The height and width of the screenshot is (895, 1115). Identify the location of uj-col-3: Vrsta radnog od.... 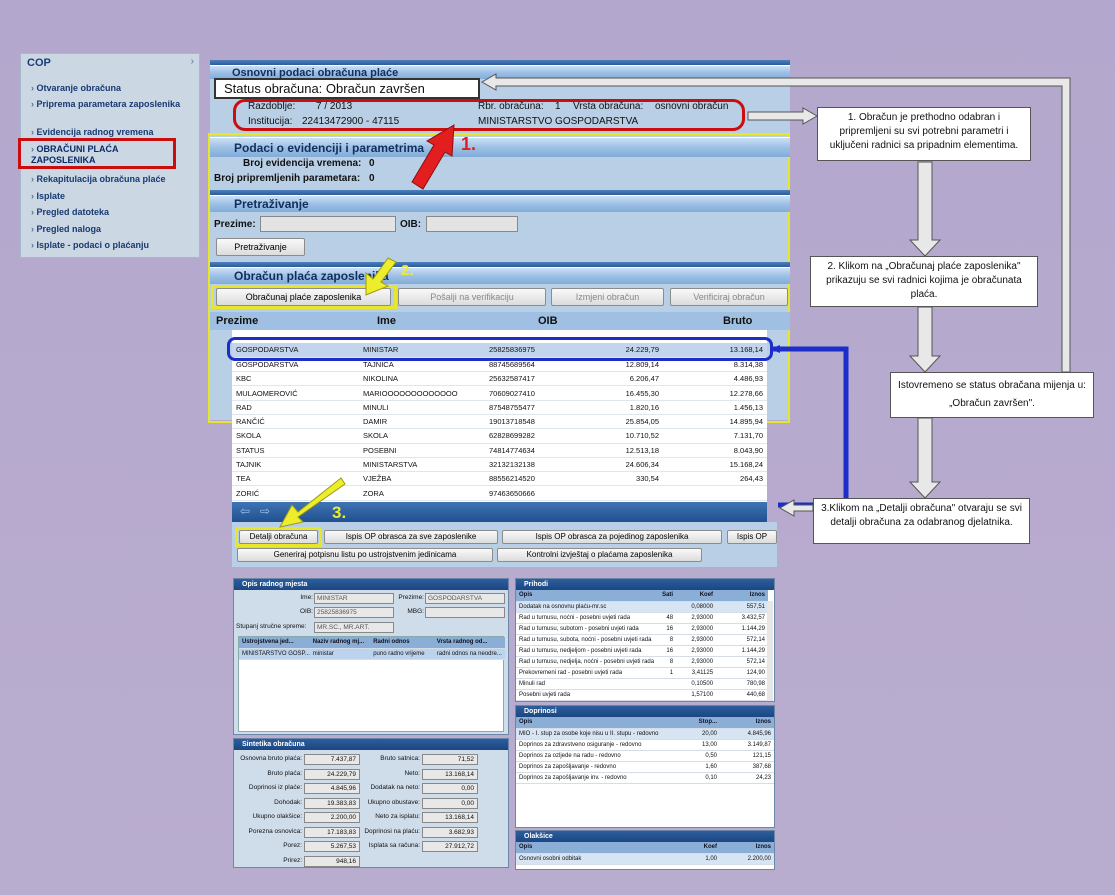
(469, 643).